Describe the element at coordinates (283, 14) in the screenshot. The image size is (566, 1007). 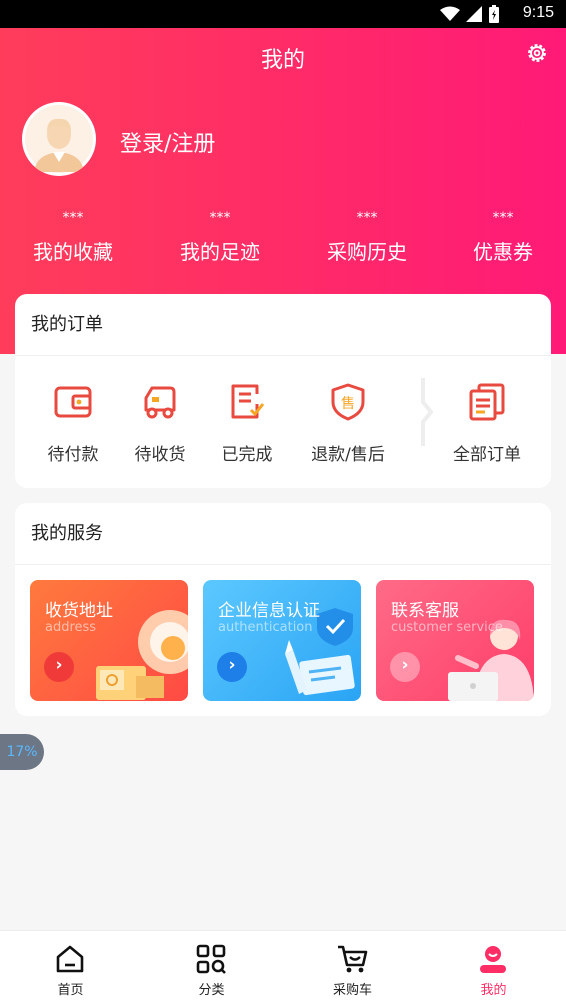
I see `status-bar: 9:15` at that location.